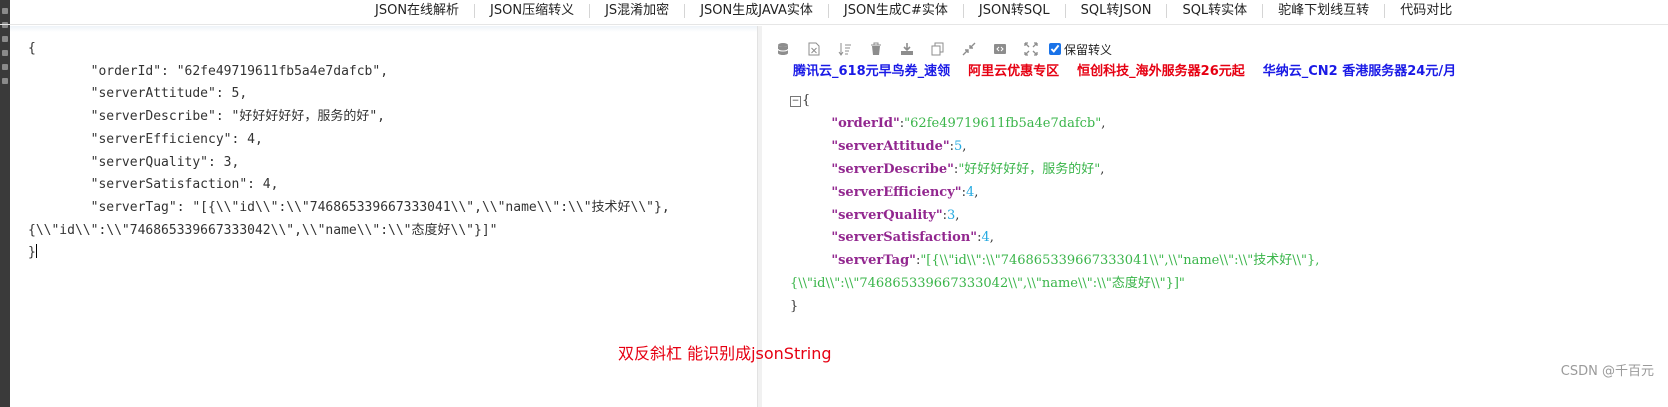  What do you see at coordinates (533, 11) in the screenshot?
I see `nav-json-compress-escape: JSON压缩转义` at bounding box center [533, 11].